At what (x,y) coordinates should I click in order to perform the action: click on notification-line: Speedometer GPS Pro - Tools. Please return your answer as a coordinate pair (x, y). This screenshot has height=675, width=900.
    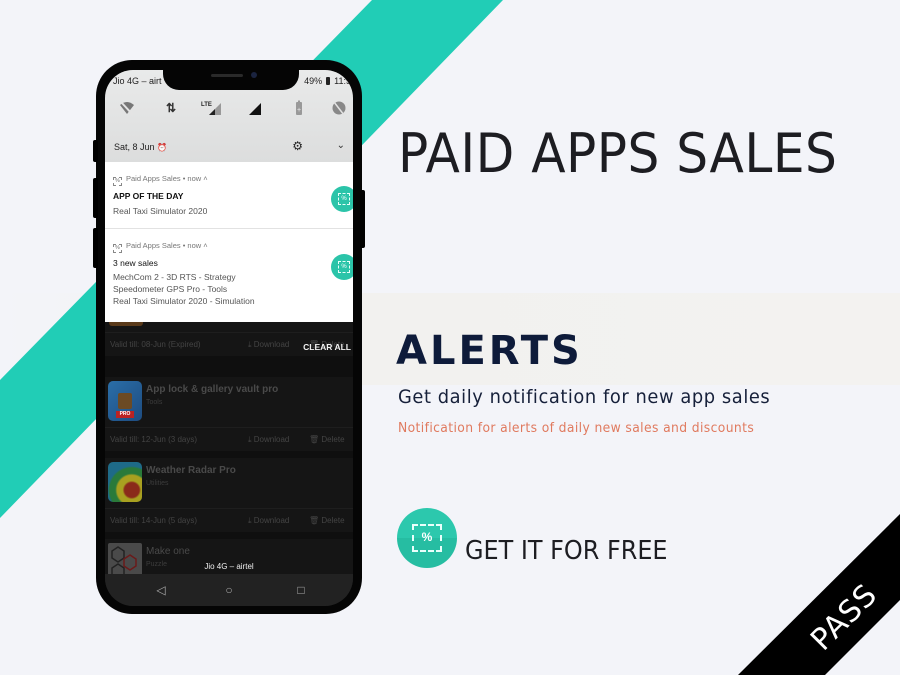
    Looking at the image, I should click on (170, 289).